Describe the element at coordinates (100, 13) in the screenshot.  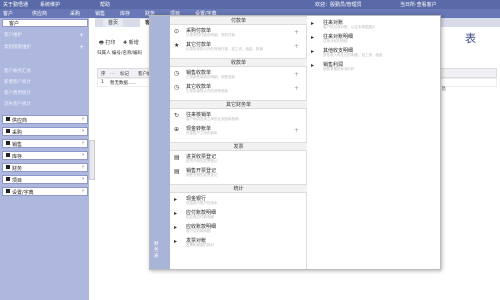
I see `toolbar-sales: 销售` at that location.